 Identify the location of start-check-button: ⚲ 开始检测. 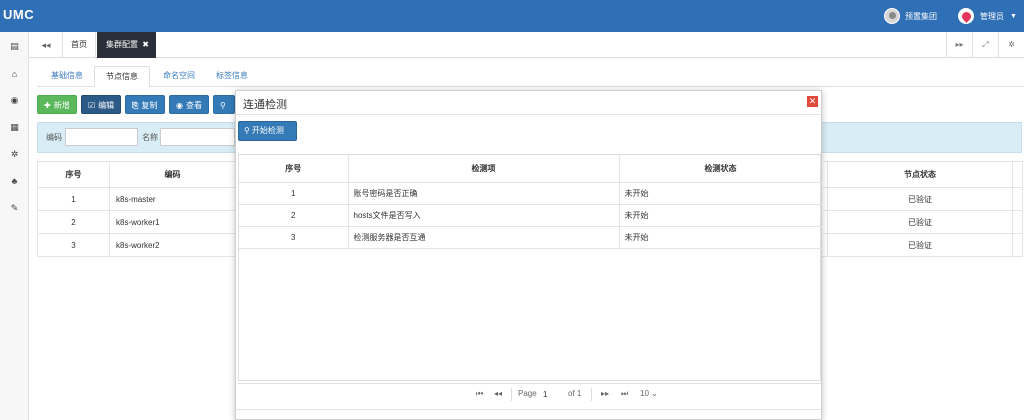
(267, 131).